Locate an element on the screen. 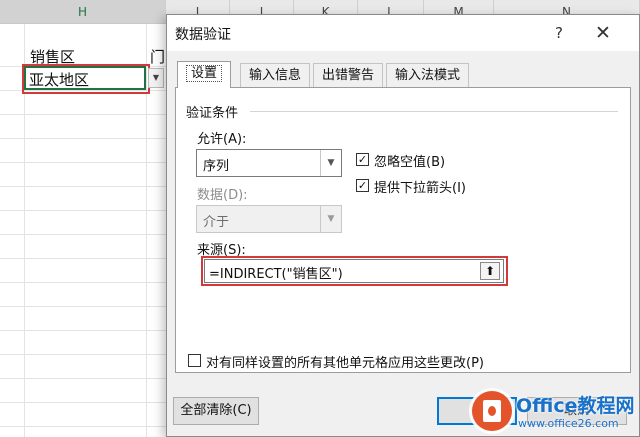 Image resolution: width=640 pixels, height=437 pixels. in-cell-dropdown-checkbox: ✓ is located at coordinates (362, 185).